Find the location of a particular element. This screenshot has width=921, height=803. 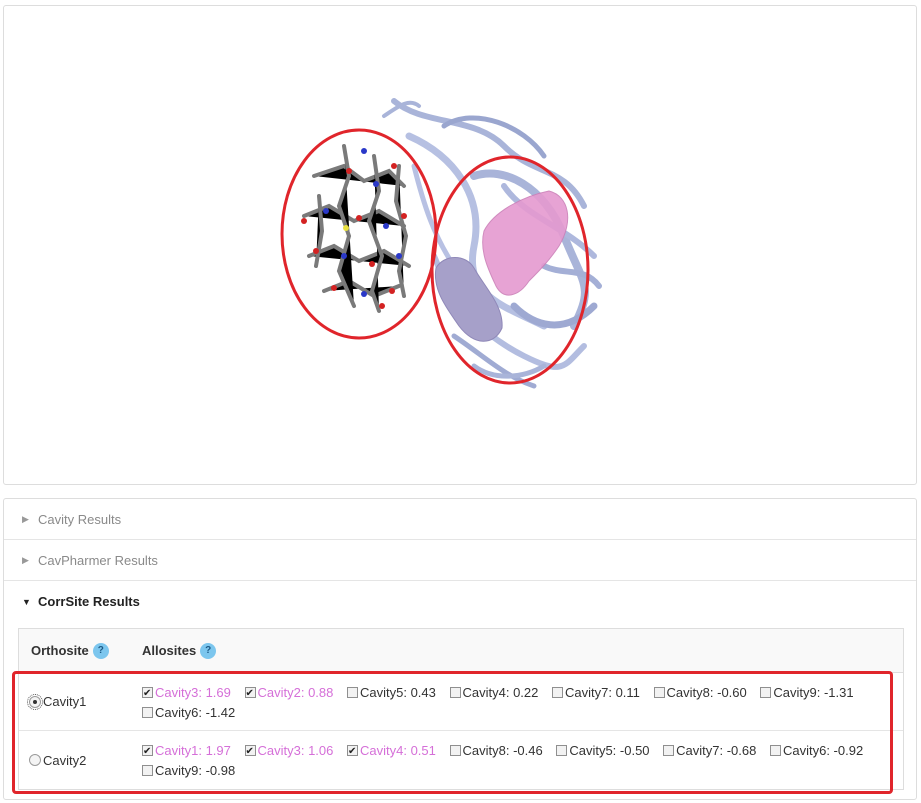

allosite-label: Cavity4: 0.22 is located at coordinates (500, 692).